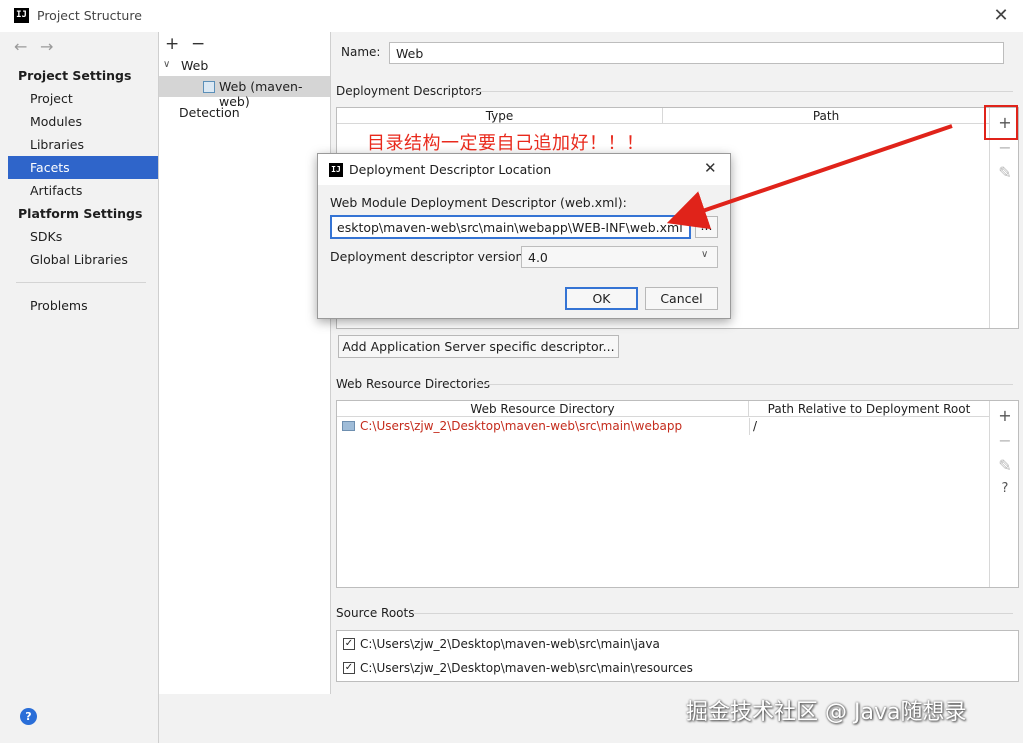 This screenshot has width=1023, height=743. I want to click on back-arrow-icon: ←, so click(20, 46).